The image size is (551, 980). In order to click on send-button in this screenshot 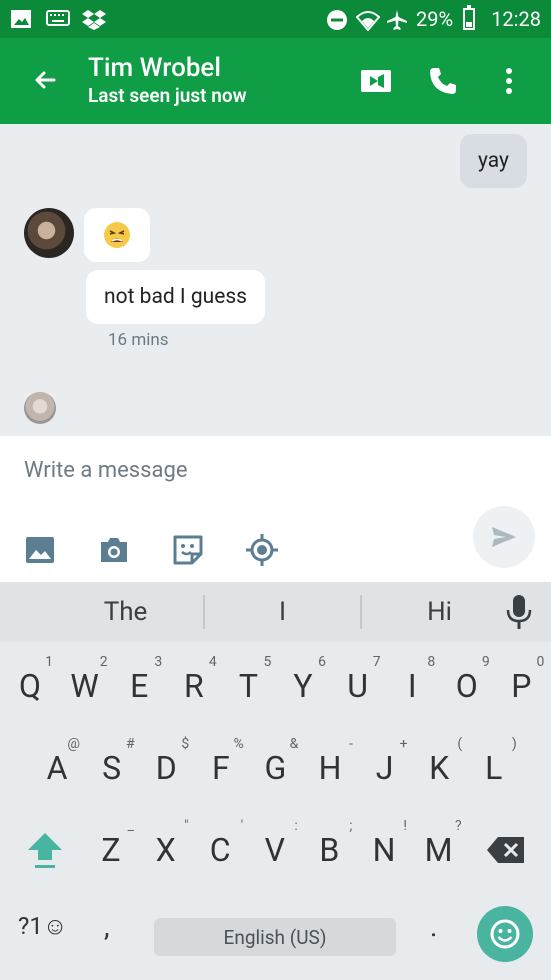, I will do `click(504, 537)`.